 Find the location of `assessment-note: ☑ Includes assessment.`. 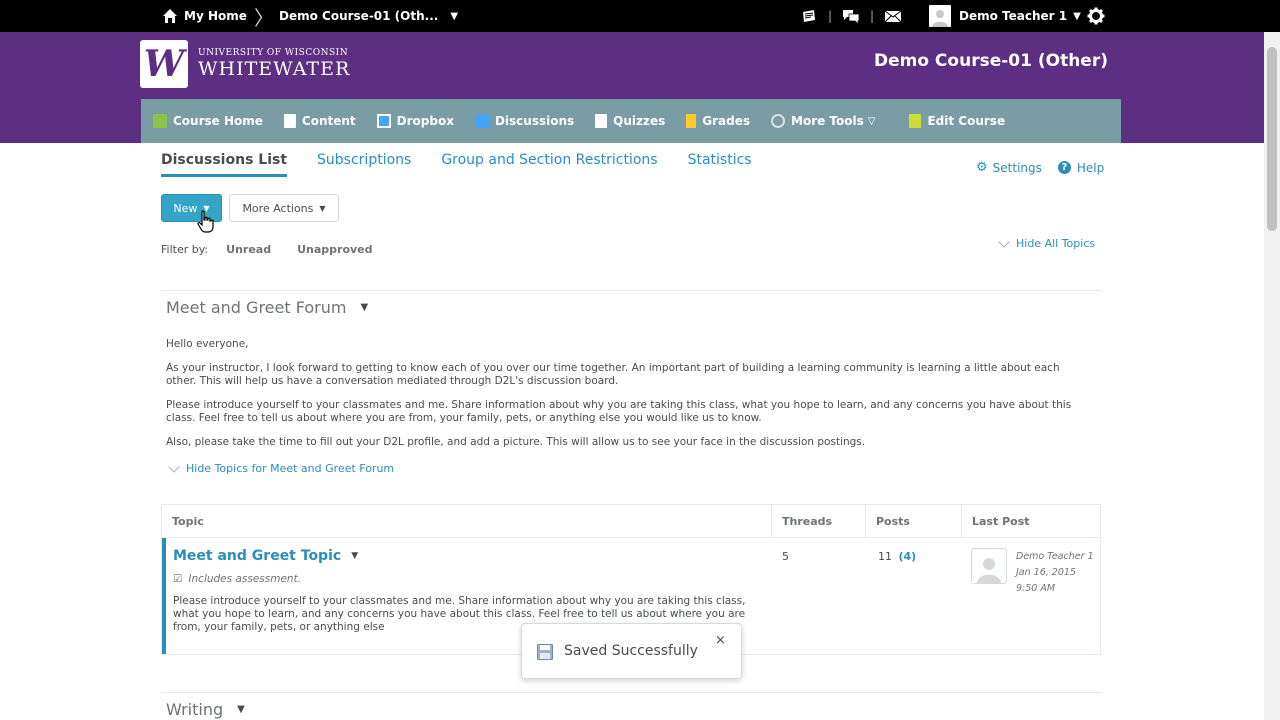

assessment-note: ☑ Includes assessment. is located at coordinates (237, 579).